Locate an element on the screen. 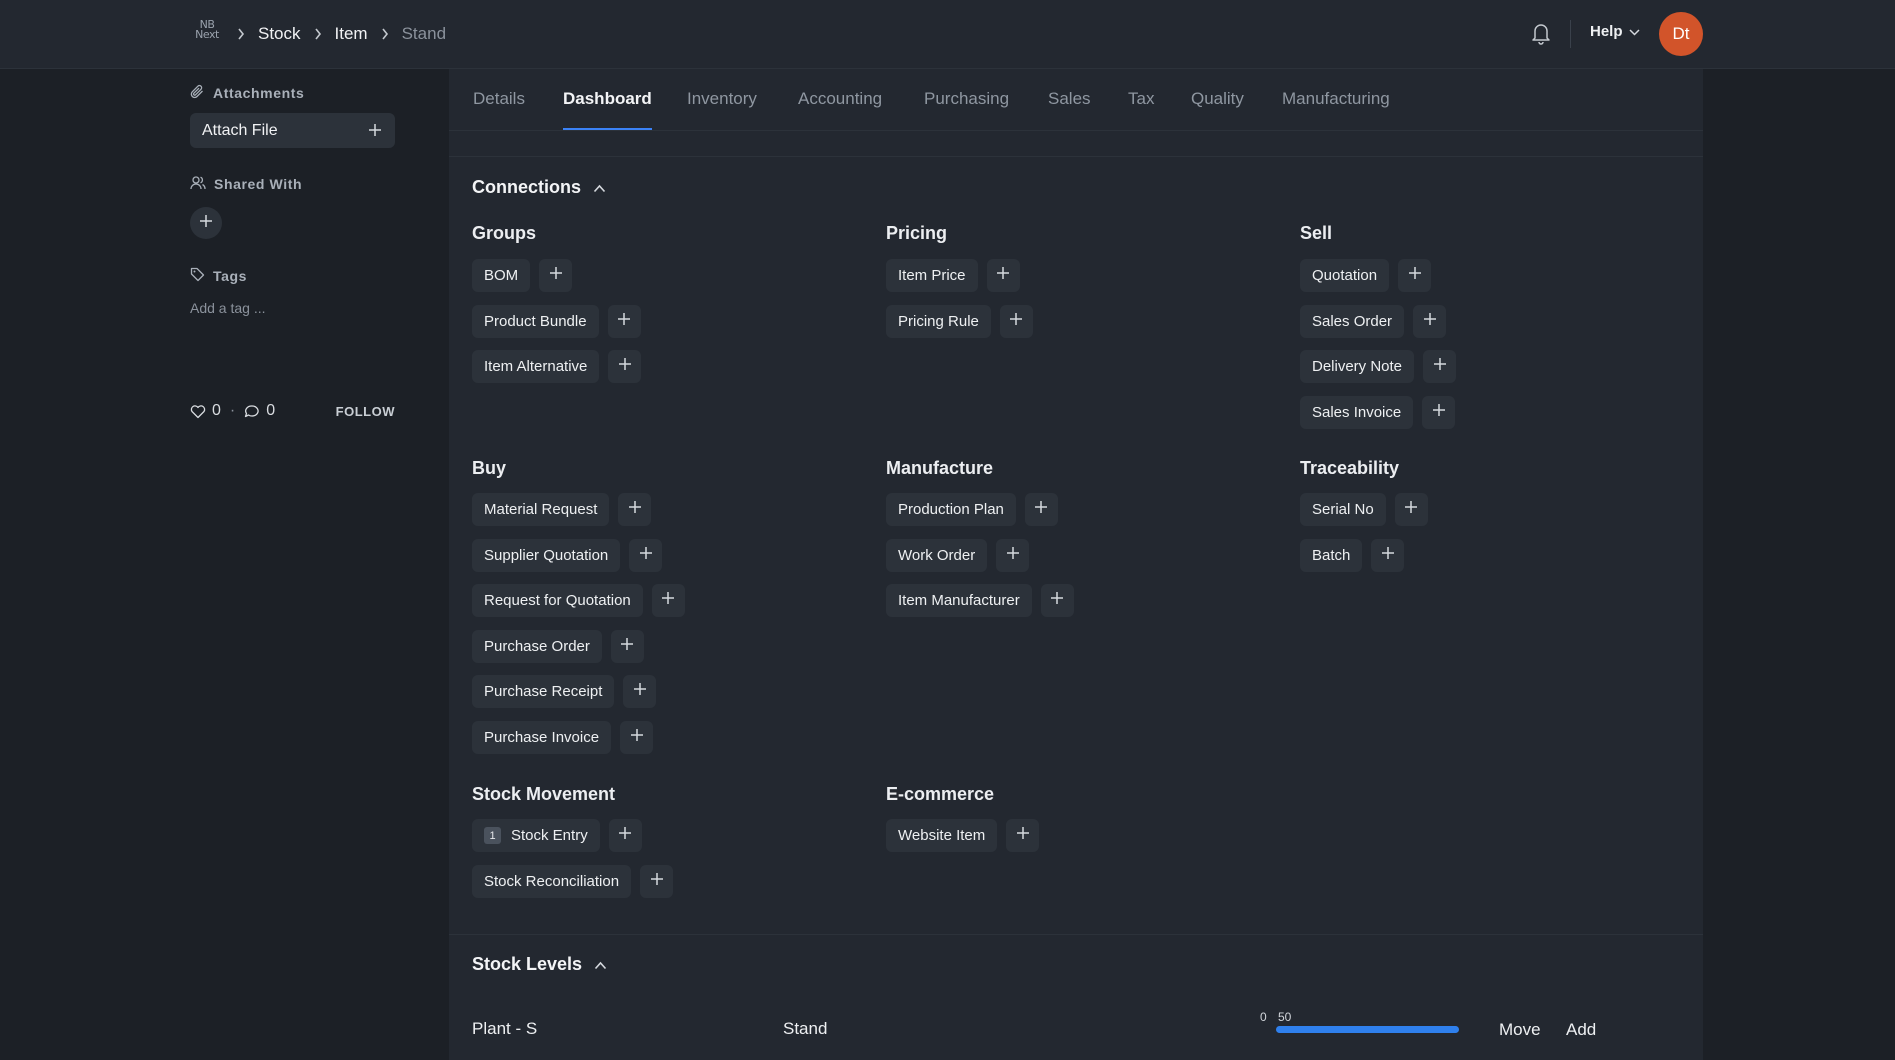  tab-dashboard: Dashboard is located at coordinates (607, 99).